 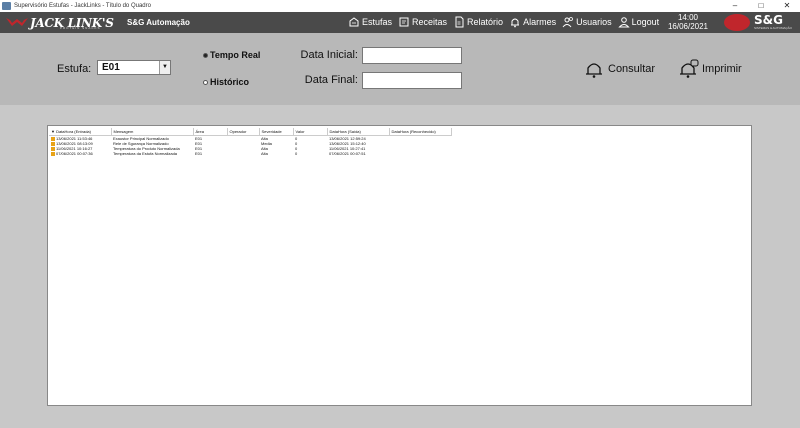 What do you see at coordinates (594, 22) in the screenshot?
I see `nav-label: Usuarios` at bounding box center [594, 22].